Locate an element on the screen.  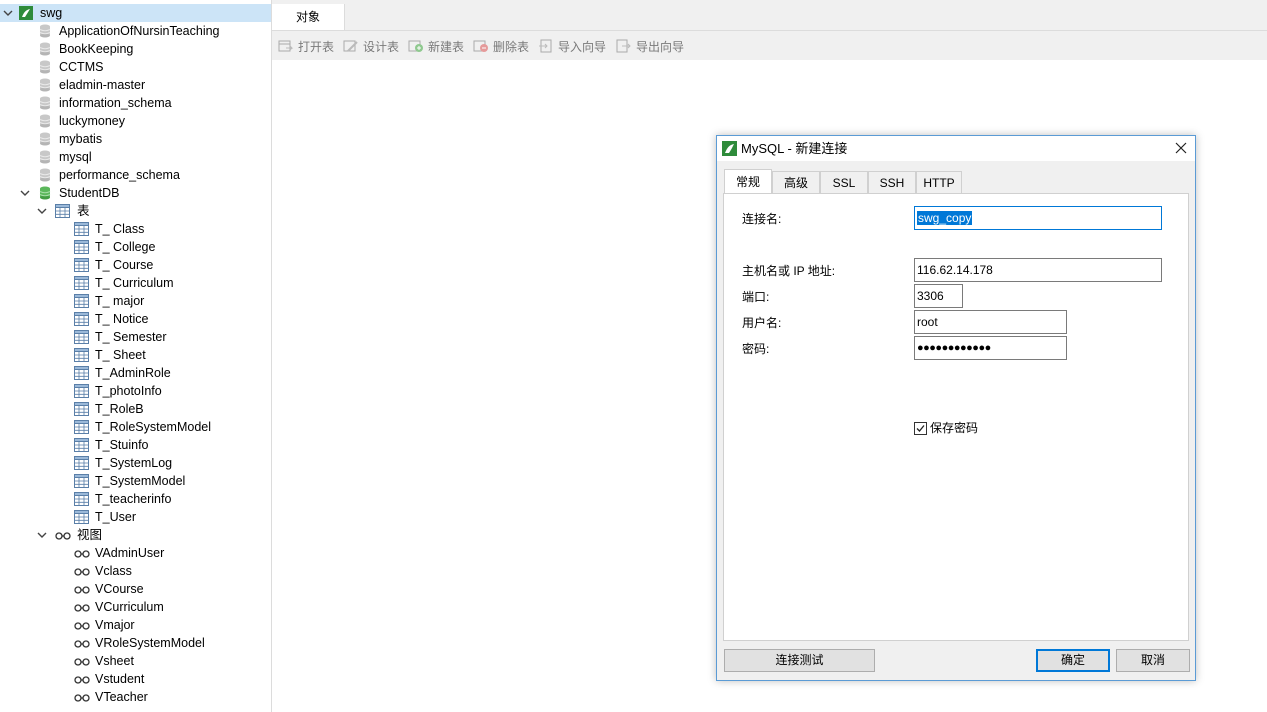
tree-database-label: CCTMS is located at coordinates (81, 67).